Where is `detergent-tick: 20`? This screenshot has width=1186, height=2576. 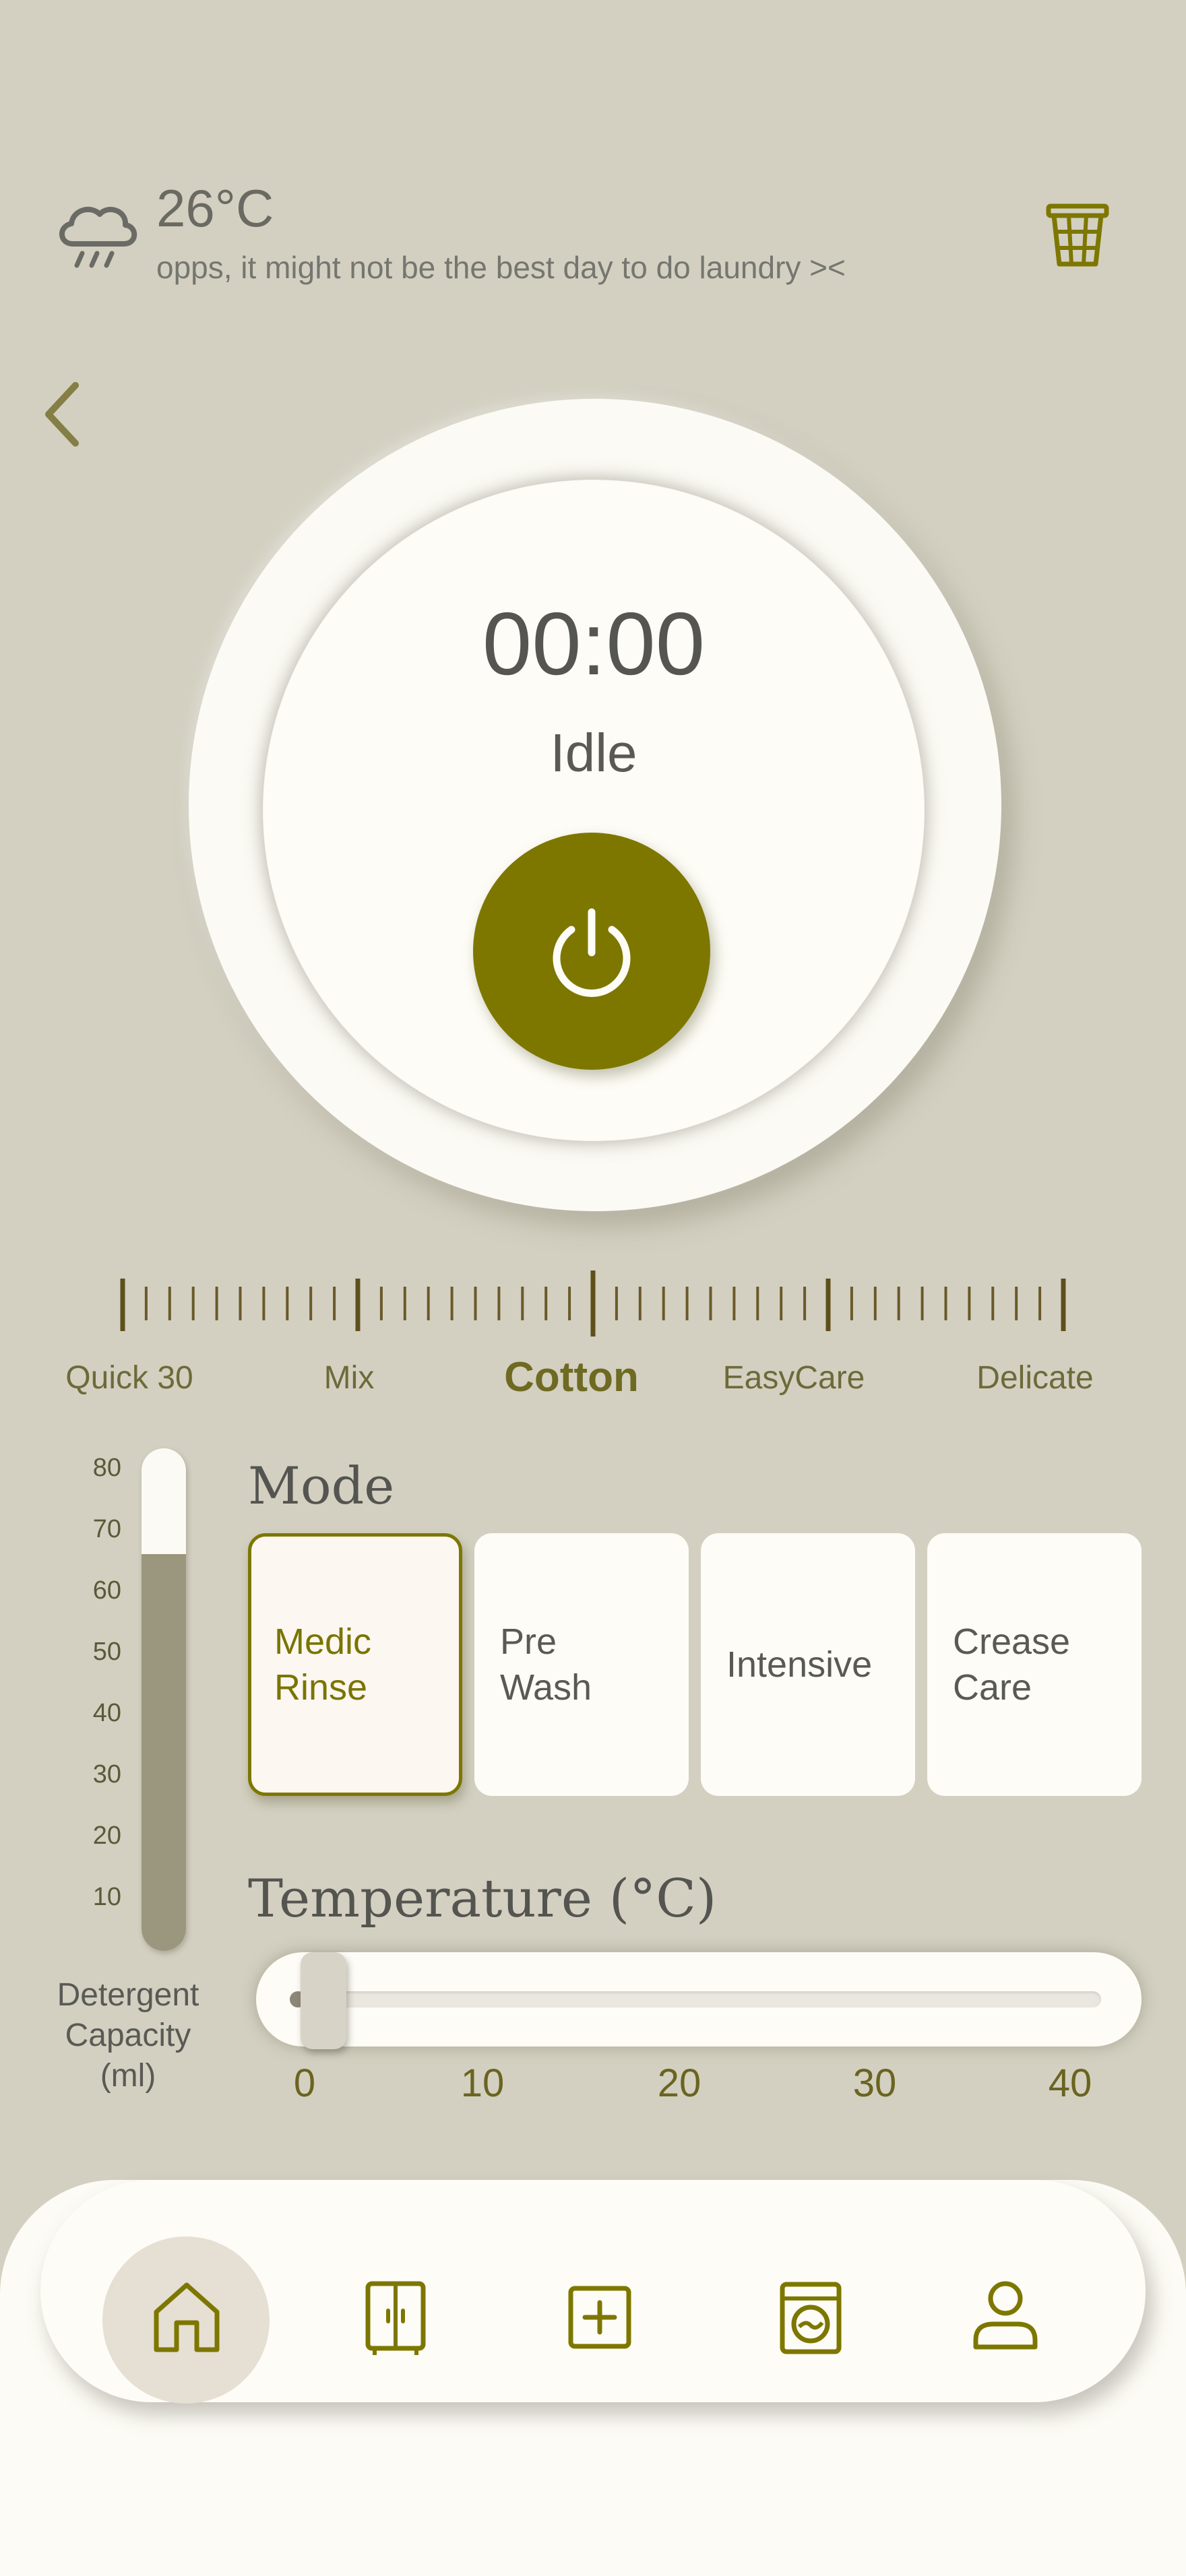 detergent-tick: 20 is located at coordinates (106, 1836).